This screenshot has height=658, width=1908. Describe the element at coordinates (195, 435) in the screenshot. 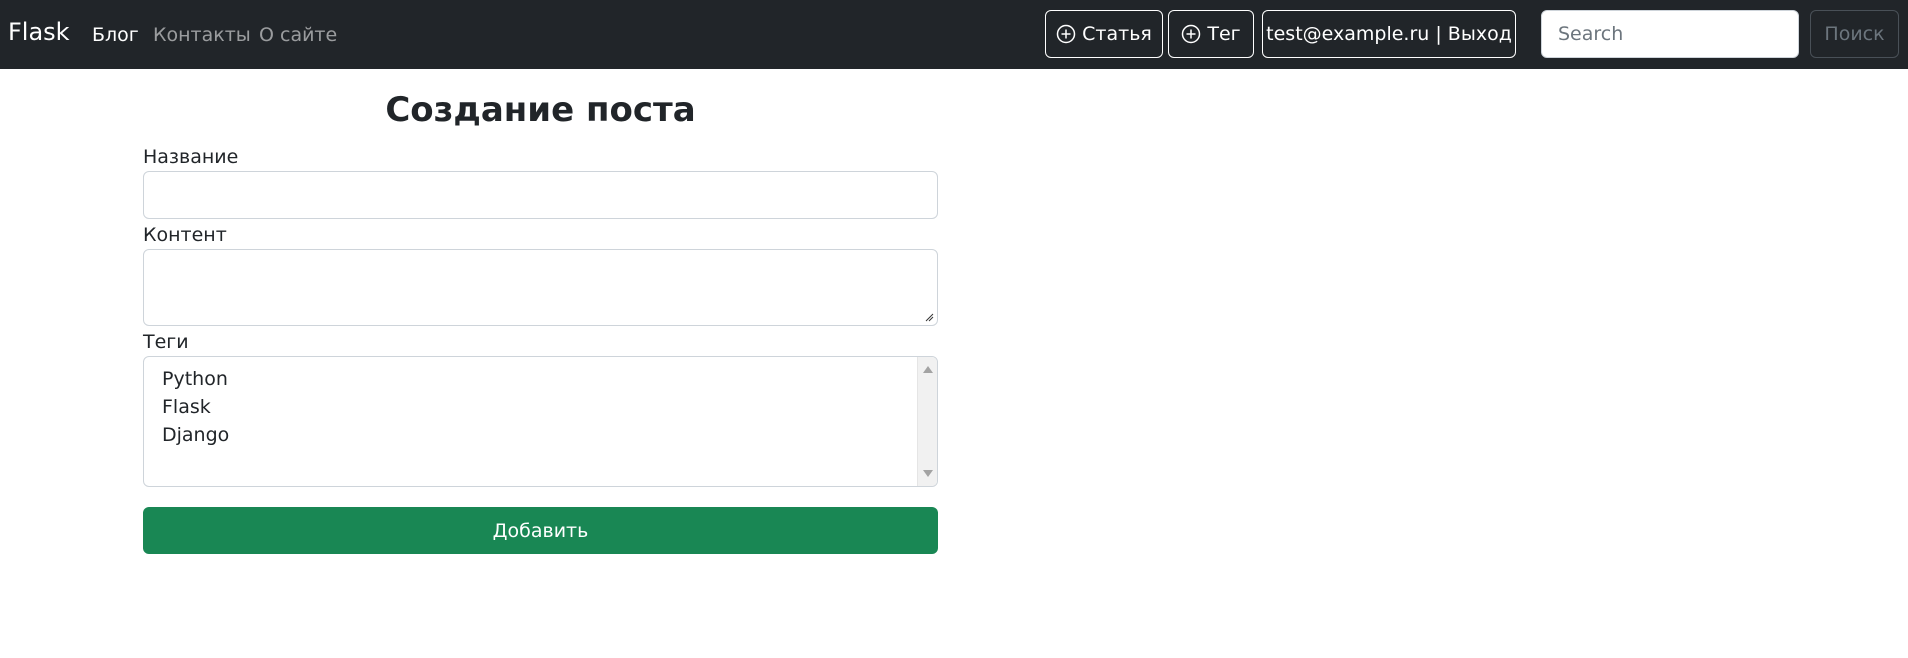

I see `tag-option-django: Django` at that location.